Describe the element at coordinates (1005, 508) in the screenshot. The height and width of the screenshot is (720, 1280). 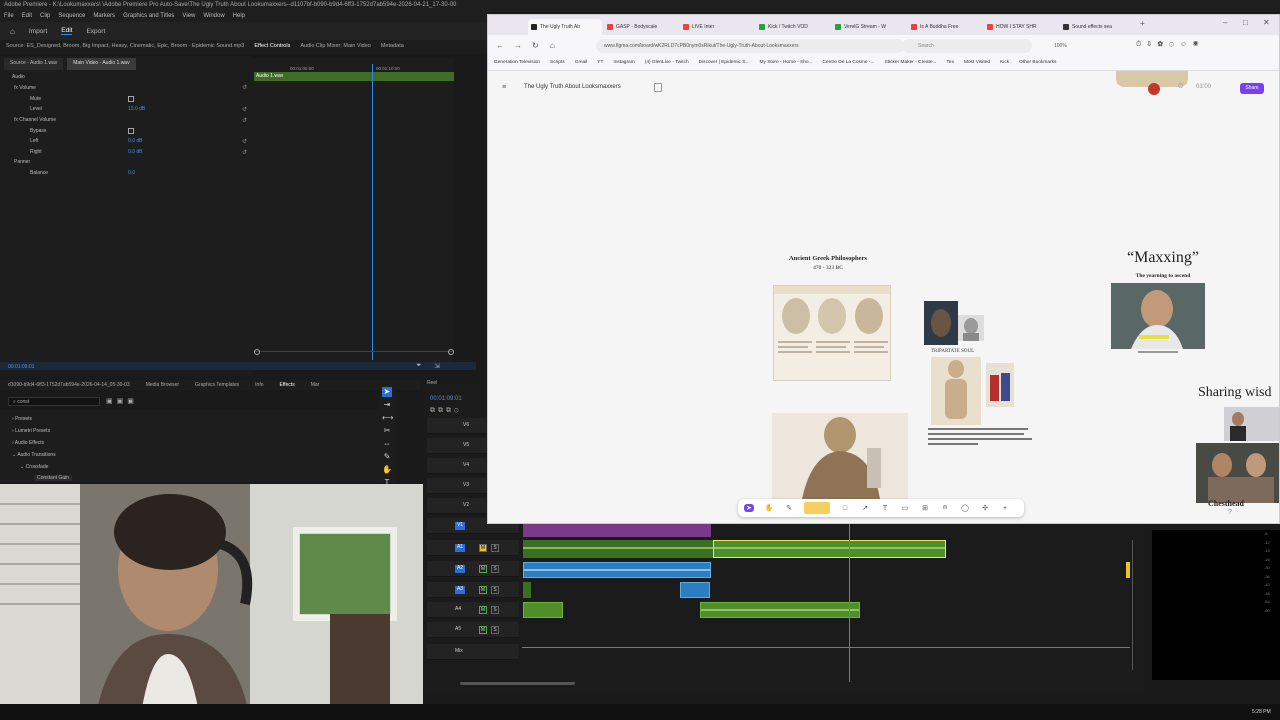
I see `more-icon: +` at that location.